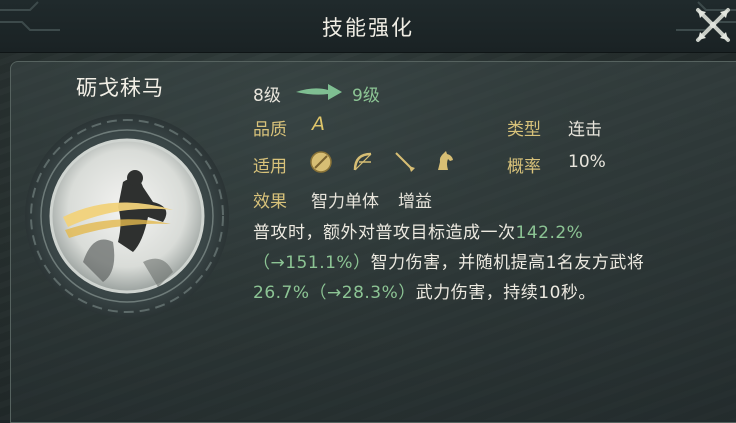  Describe the element at coordinates (415, 202) in the screenshot. I see `effect-tag: 增益` at that location.